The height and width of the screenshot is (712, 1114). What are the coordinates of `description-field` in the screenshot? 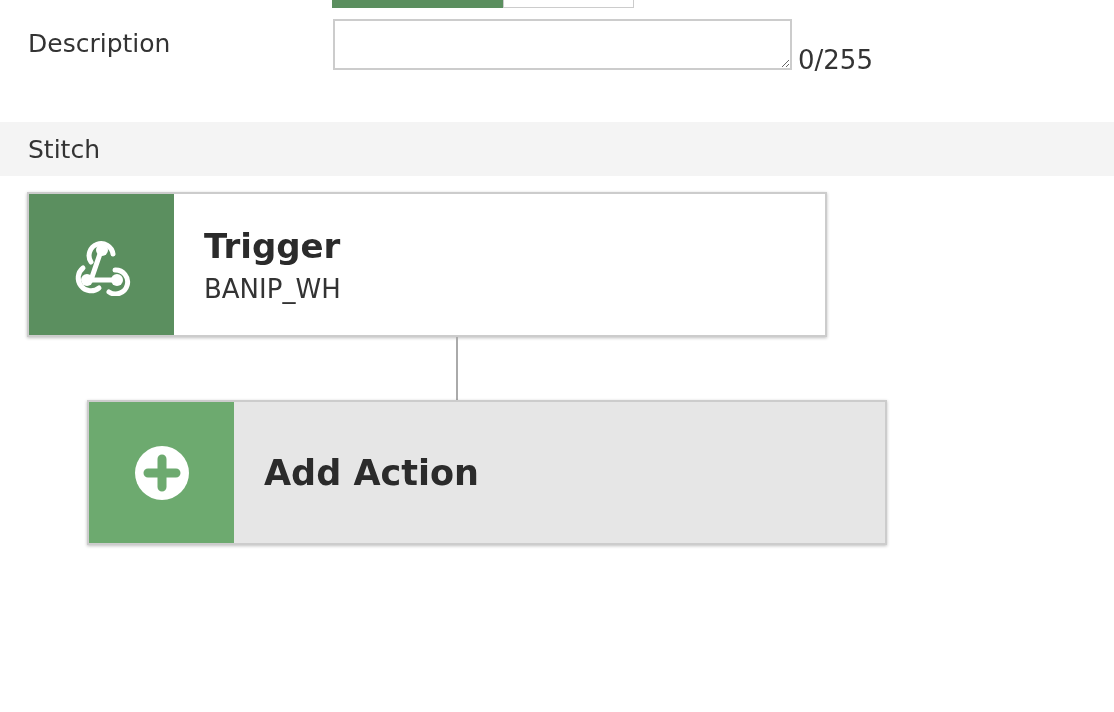 It's located at (562, 44).